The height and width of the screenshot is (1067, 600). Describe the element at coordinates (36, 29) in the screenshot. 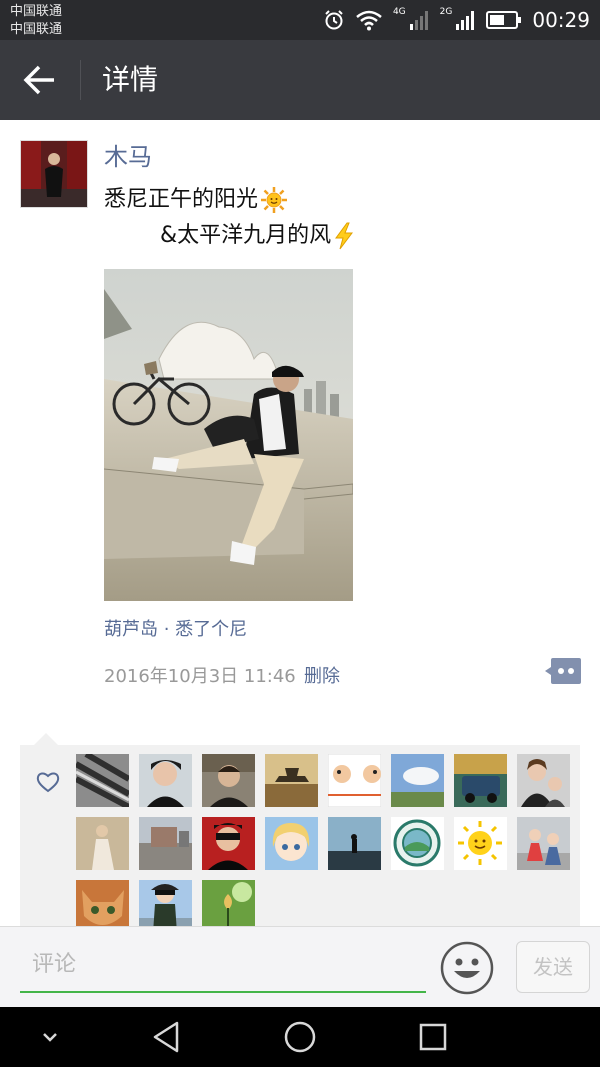

I see `carrier-label-2: 中国联通` at that location.